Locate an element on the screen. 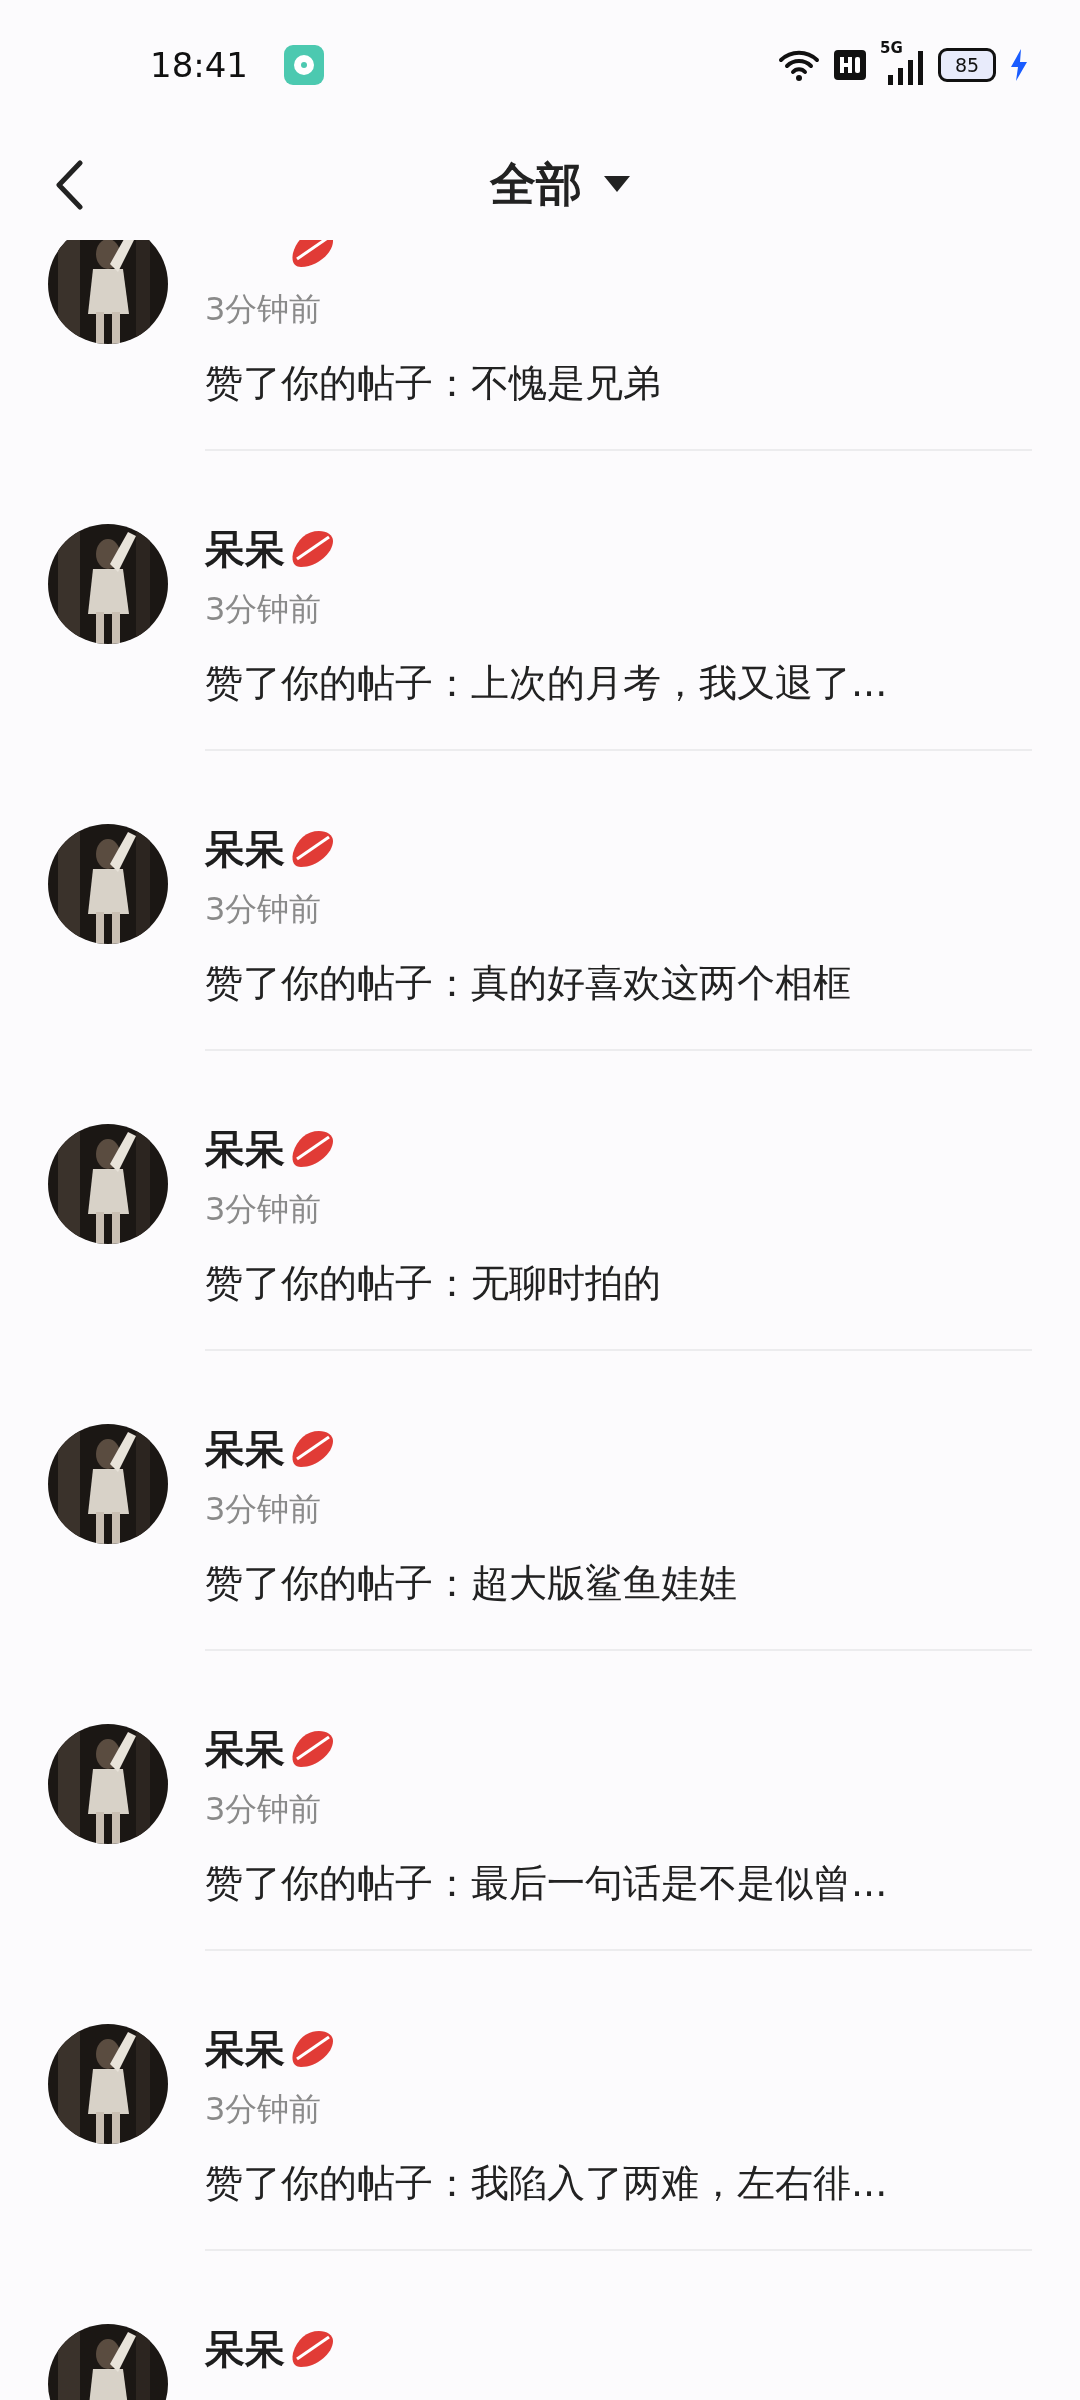  wifi-icon is located at coordinates (799, 65).